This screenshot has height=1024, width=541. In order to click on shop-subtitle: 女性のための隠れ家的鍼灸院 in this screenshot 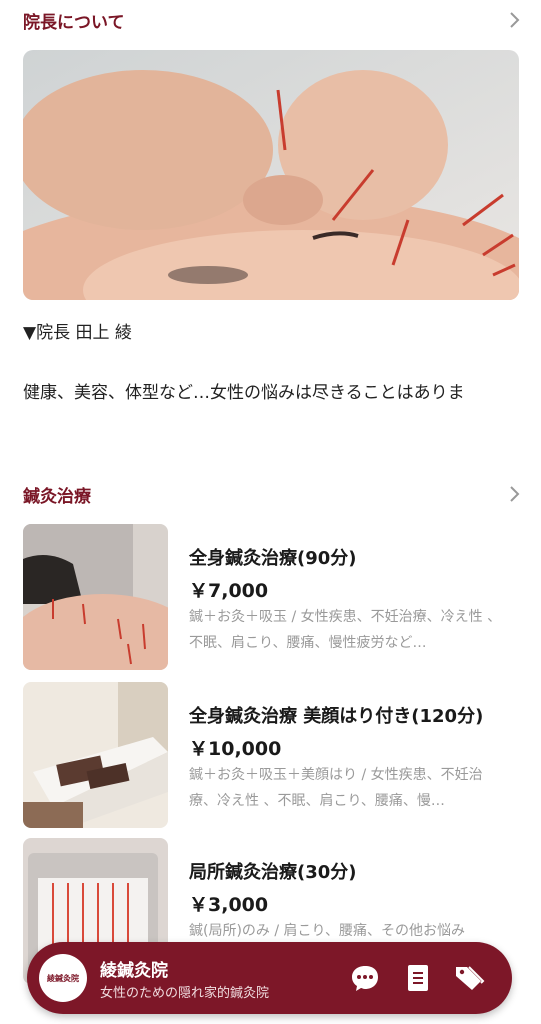, I will do `click(185, 993)`.